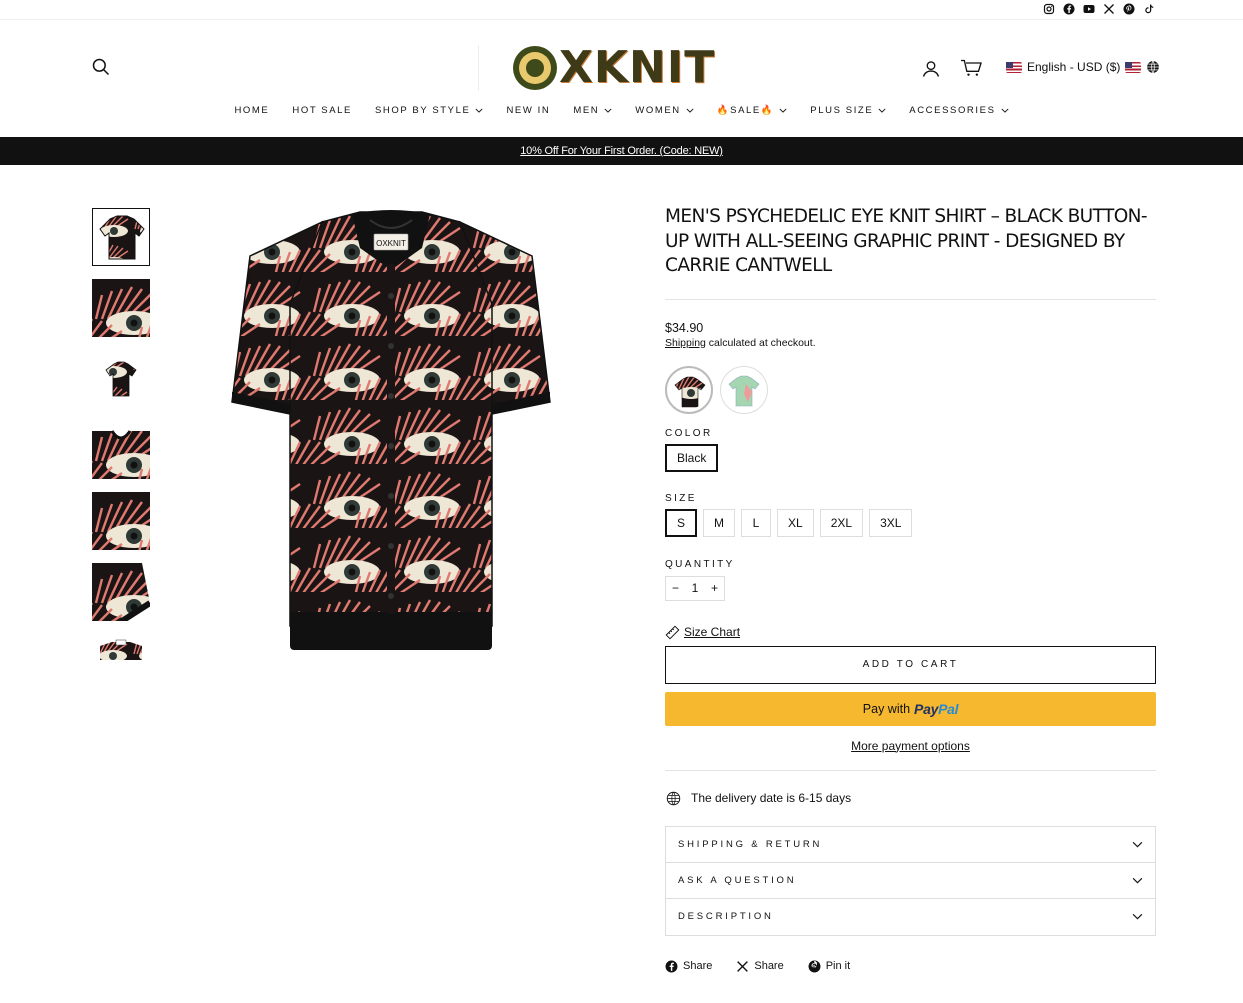  I want to click on nav-item-5: MEN, so click(593, 110).